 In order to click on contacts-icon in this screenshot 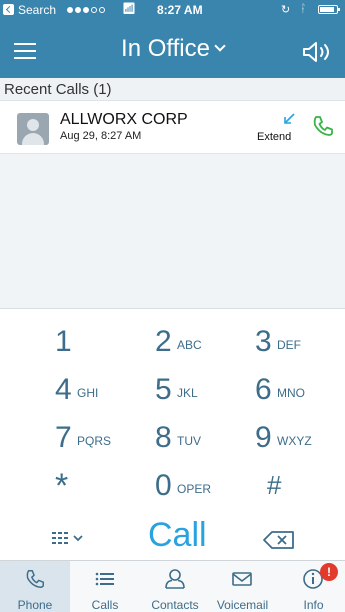, I will do `click(175, 579)`.